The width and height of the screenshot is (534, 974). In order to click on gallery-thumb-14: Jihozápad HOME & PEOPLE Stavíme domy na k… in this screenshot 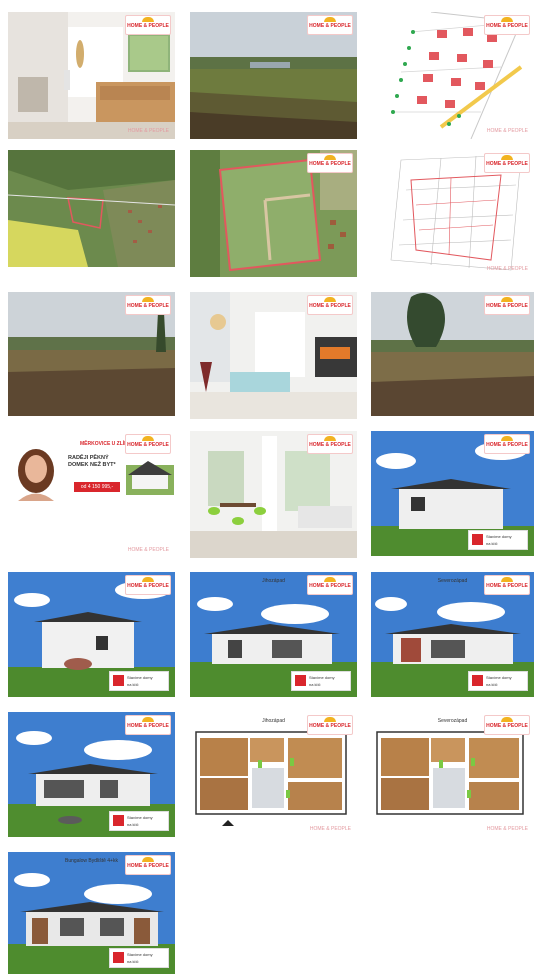, I will do `click(273, 634)`.